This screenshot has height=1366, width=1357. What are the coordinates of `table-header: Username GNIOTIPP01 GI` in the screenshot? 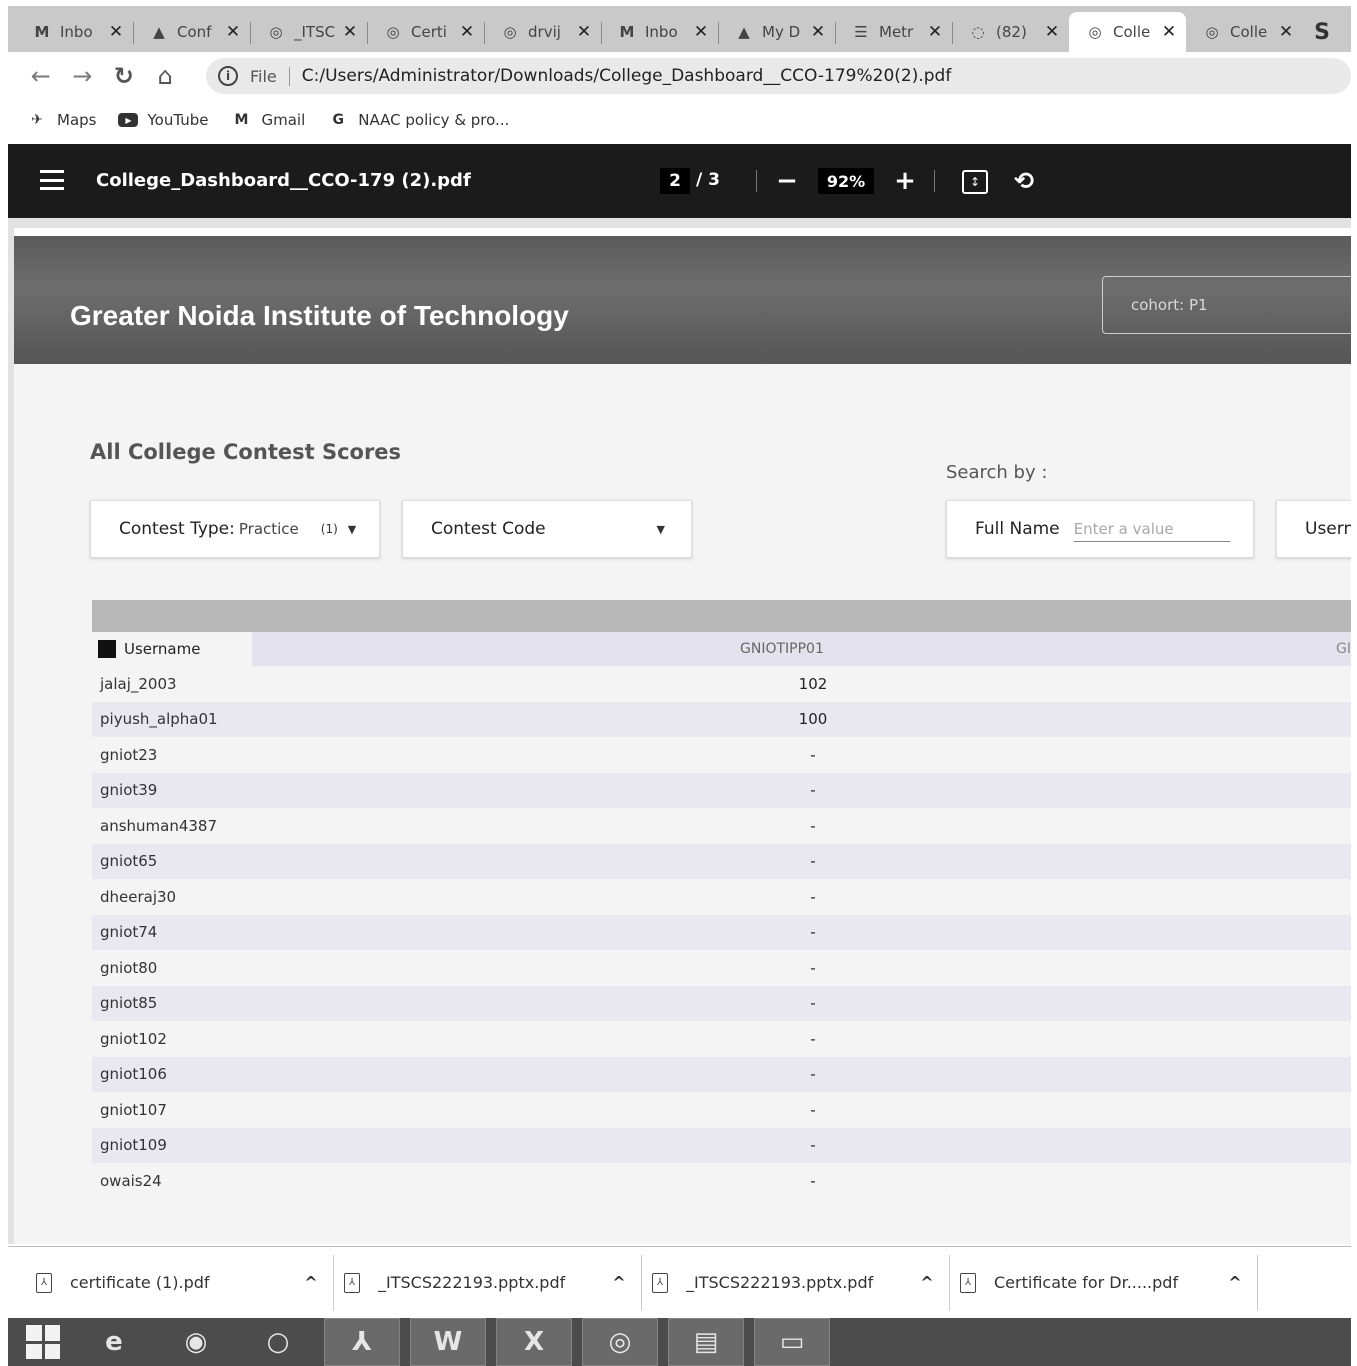 It's located at (721, 649).